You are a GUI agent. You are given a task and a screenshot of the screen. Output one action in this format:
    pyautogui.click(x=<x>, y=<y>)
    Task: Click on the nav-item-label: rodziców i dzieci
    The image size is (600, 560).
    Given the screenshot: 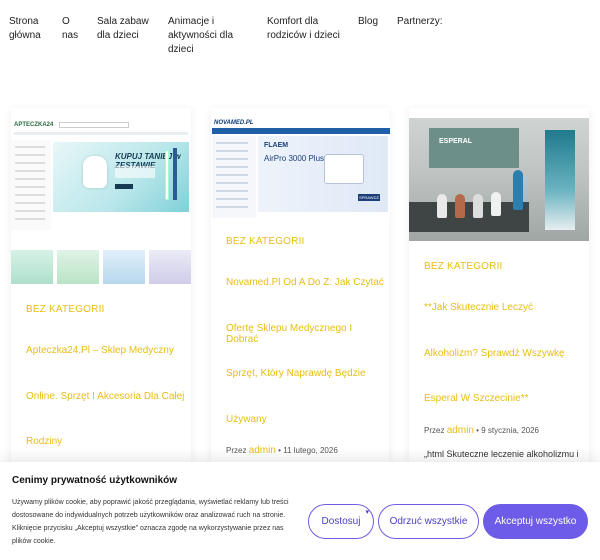 What is the action you would take?
    pyautogui.click(x=303, y=35)
    